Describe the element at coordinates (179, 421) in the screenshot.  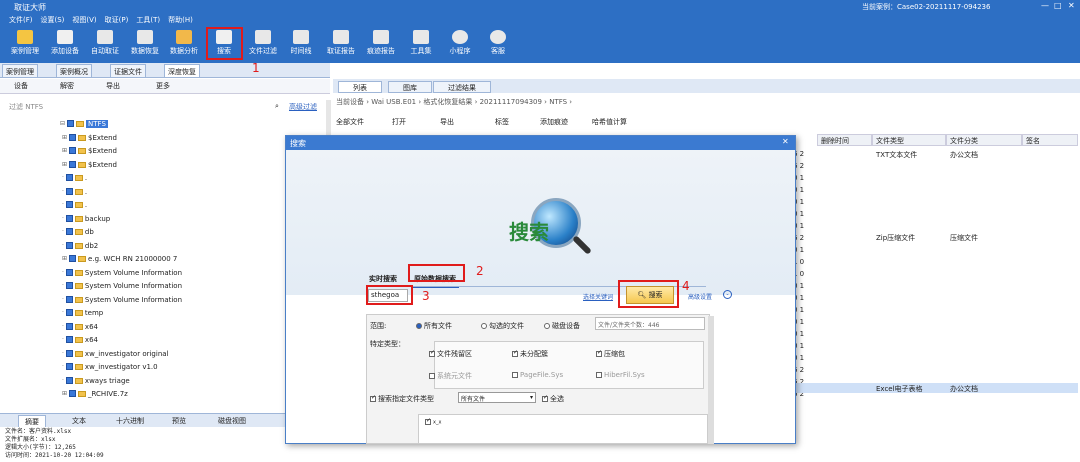
I see `tab-preview: 预览` at that location.